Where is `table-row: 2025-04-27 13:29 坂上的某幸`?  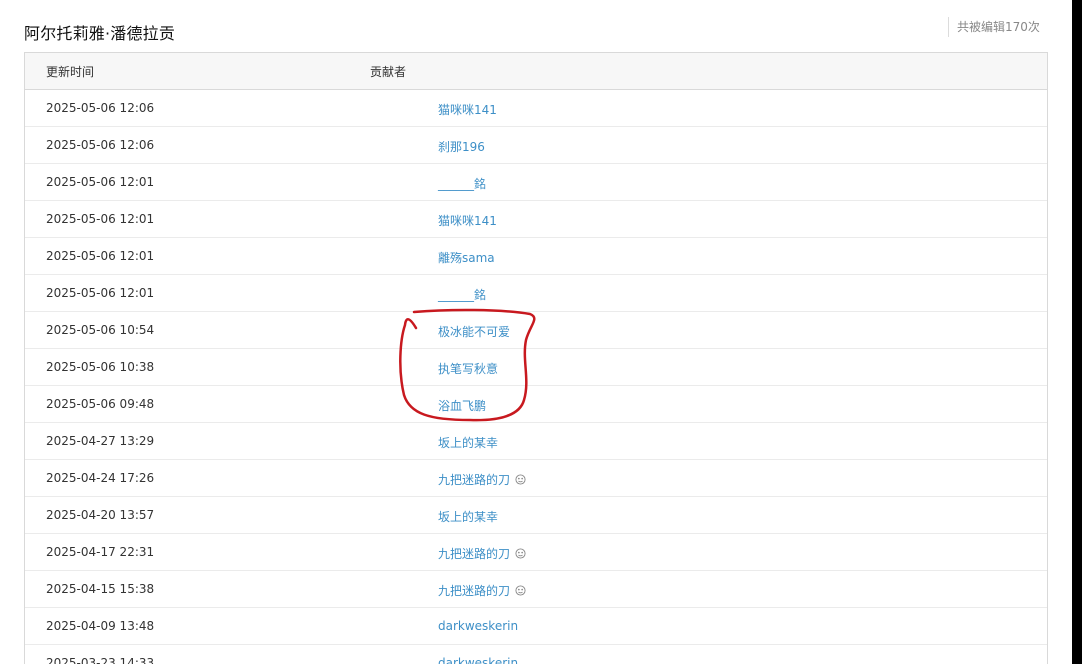 table-row: 2025-04-27 13:29 坂上的某幸 is located at coordinates (536, 441).